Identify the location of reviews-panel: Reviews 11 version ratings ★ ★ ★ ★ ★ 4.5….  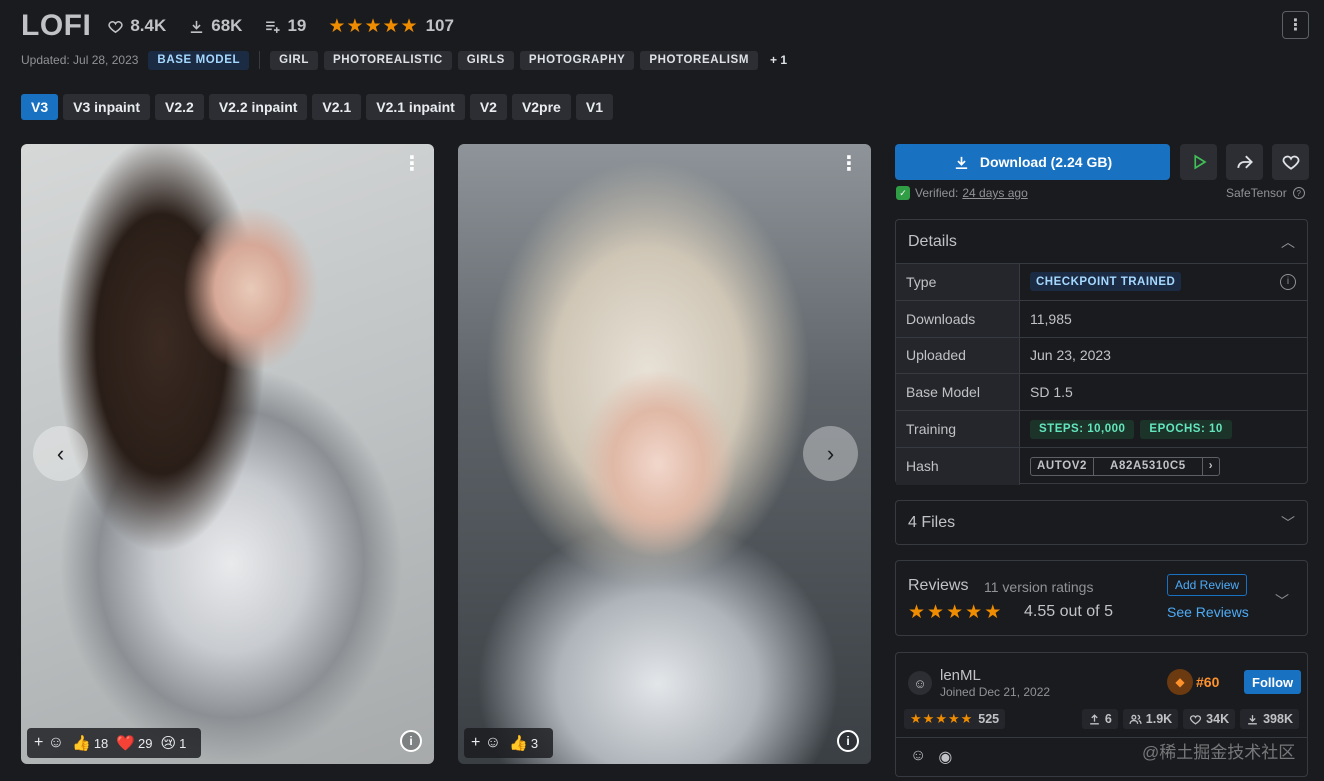
(1101, 598).